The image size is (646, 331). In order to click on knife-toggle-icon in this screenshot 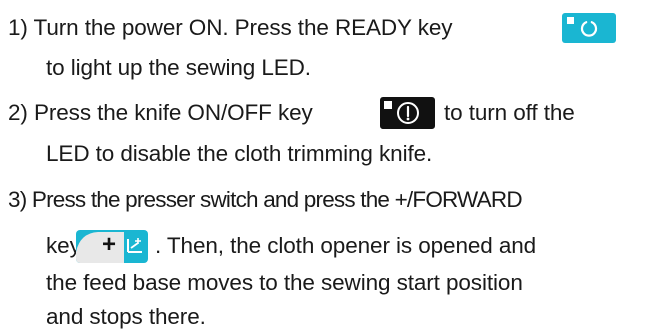, I will do `click(407, 113)`.